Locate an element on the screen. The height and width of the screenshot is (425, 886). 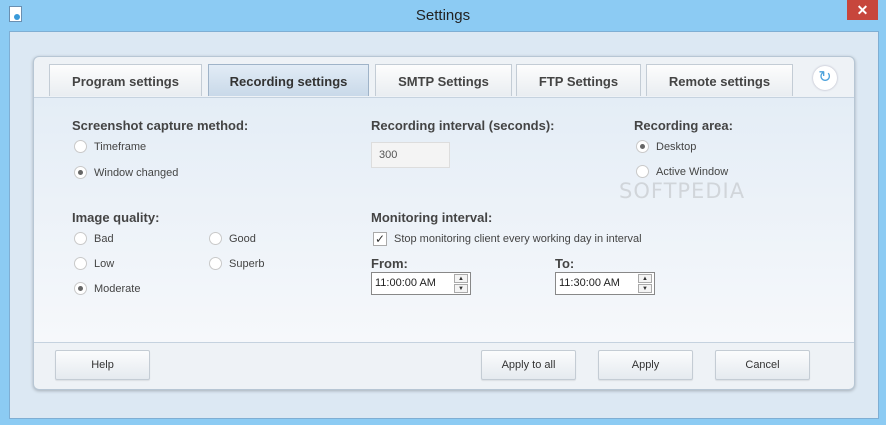
recording-interval-input: 300 is located at coordinates (410, 155).